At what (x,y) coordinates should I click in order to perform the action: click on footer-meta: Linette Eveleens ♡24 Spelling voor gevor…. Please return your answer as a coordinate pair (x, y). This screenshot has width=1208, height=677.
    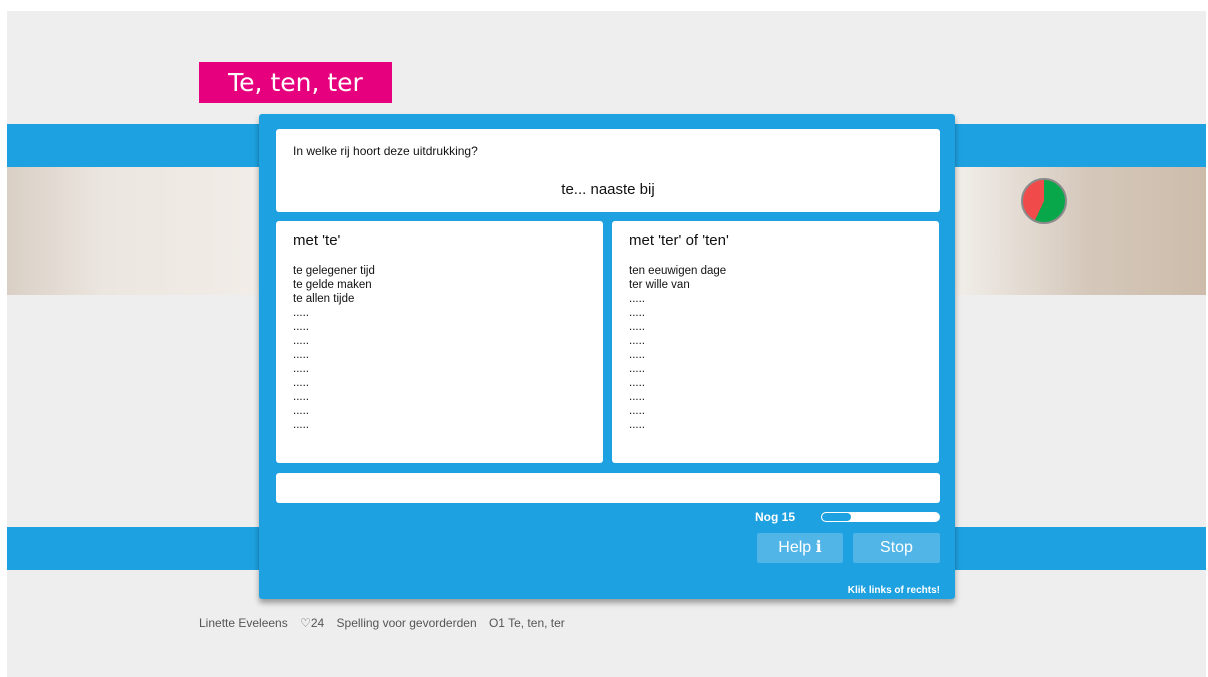
    Looking at the image, I should click on (386, 623).